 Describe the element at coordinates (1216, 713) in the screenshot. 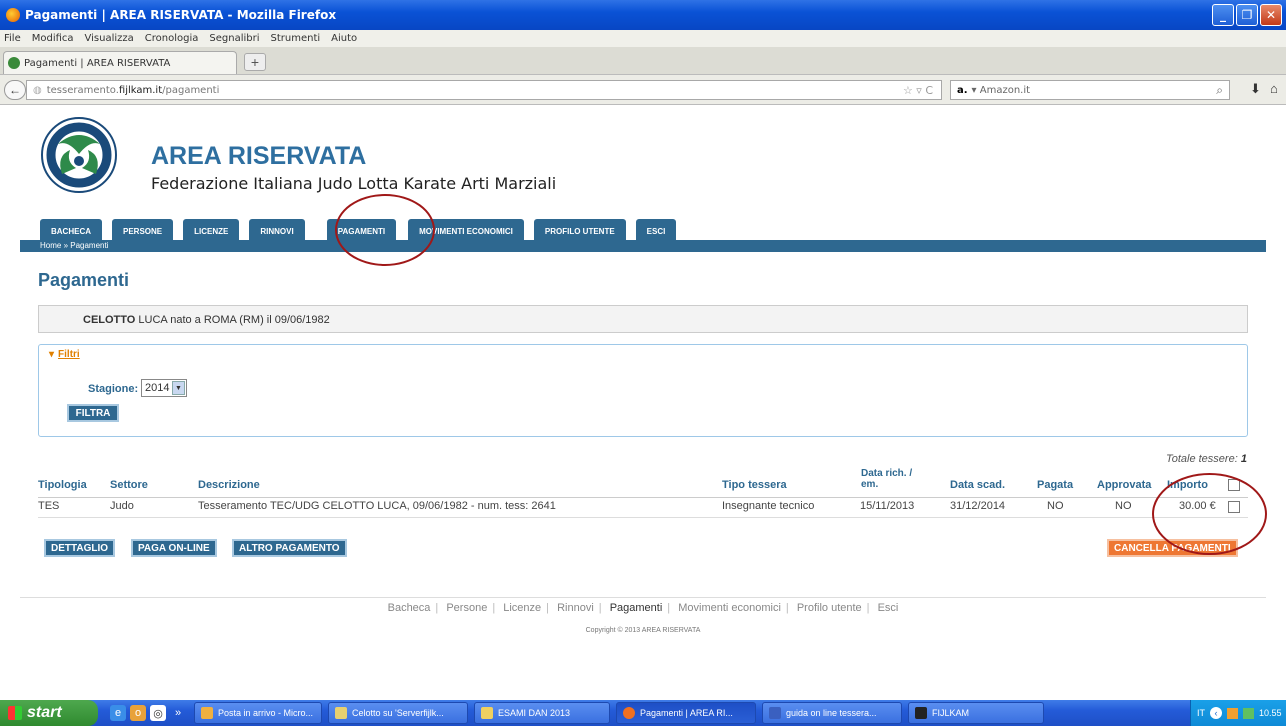

I see `tray-arrow-icon: ‹` at that location.